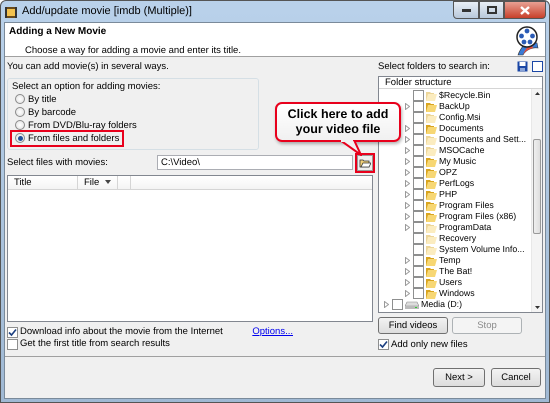  I want to click on checkbox-label: Add only new files, so click(429, 344).